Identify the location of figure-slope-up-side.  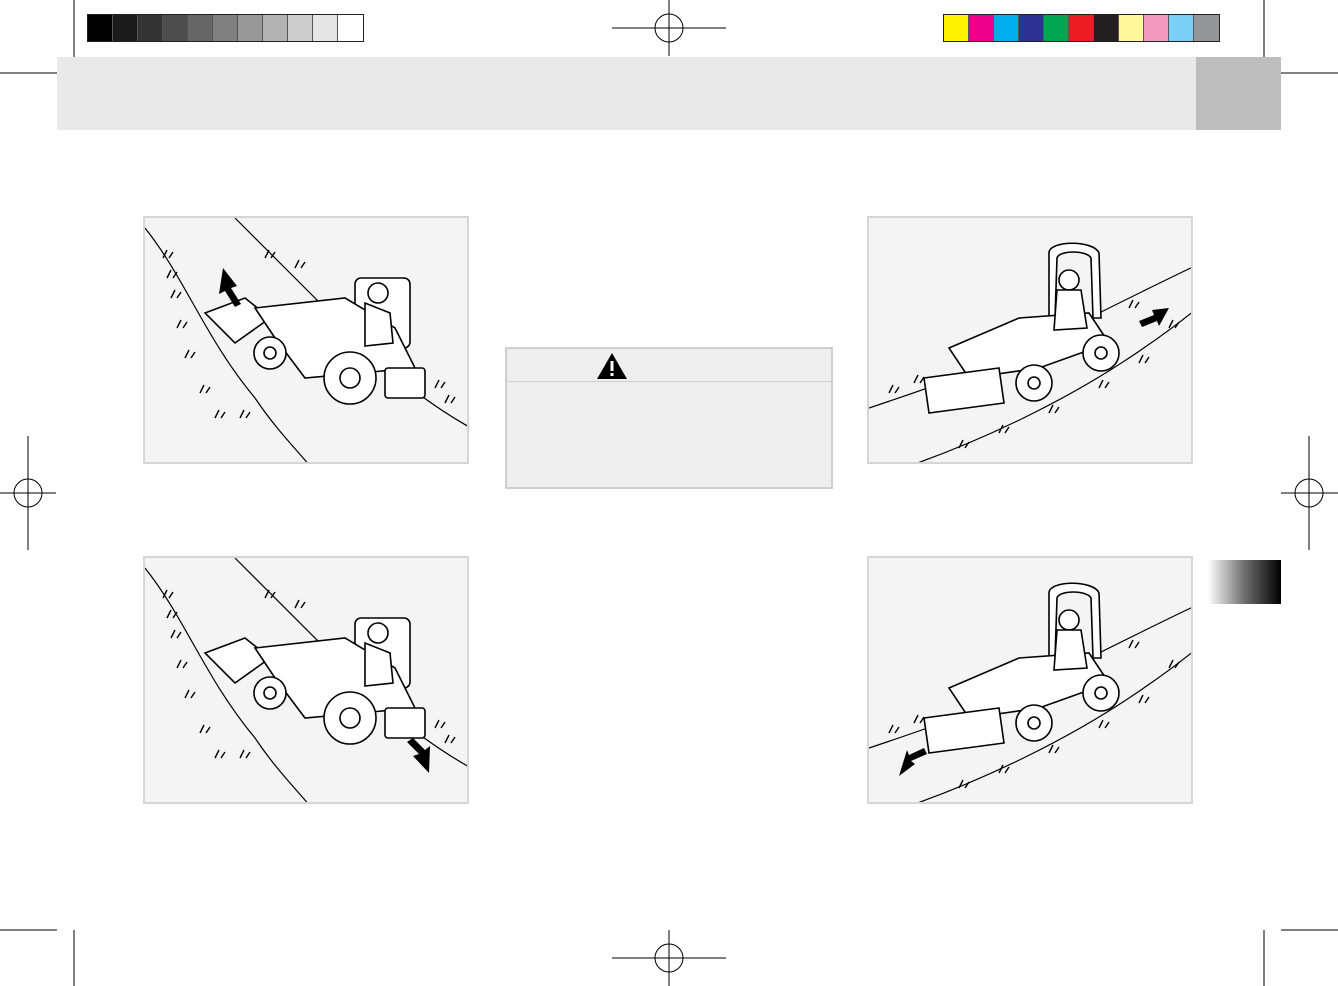
(306, 340).